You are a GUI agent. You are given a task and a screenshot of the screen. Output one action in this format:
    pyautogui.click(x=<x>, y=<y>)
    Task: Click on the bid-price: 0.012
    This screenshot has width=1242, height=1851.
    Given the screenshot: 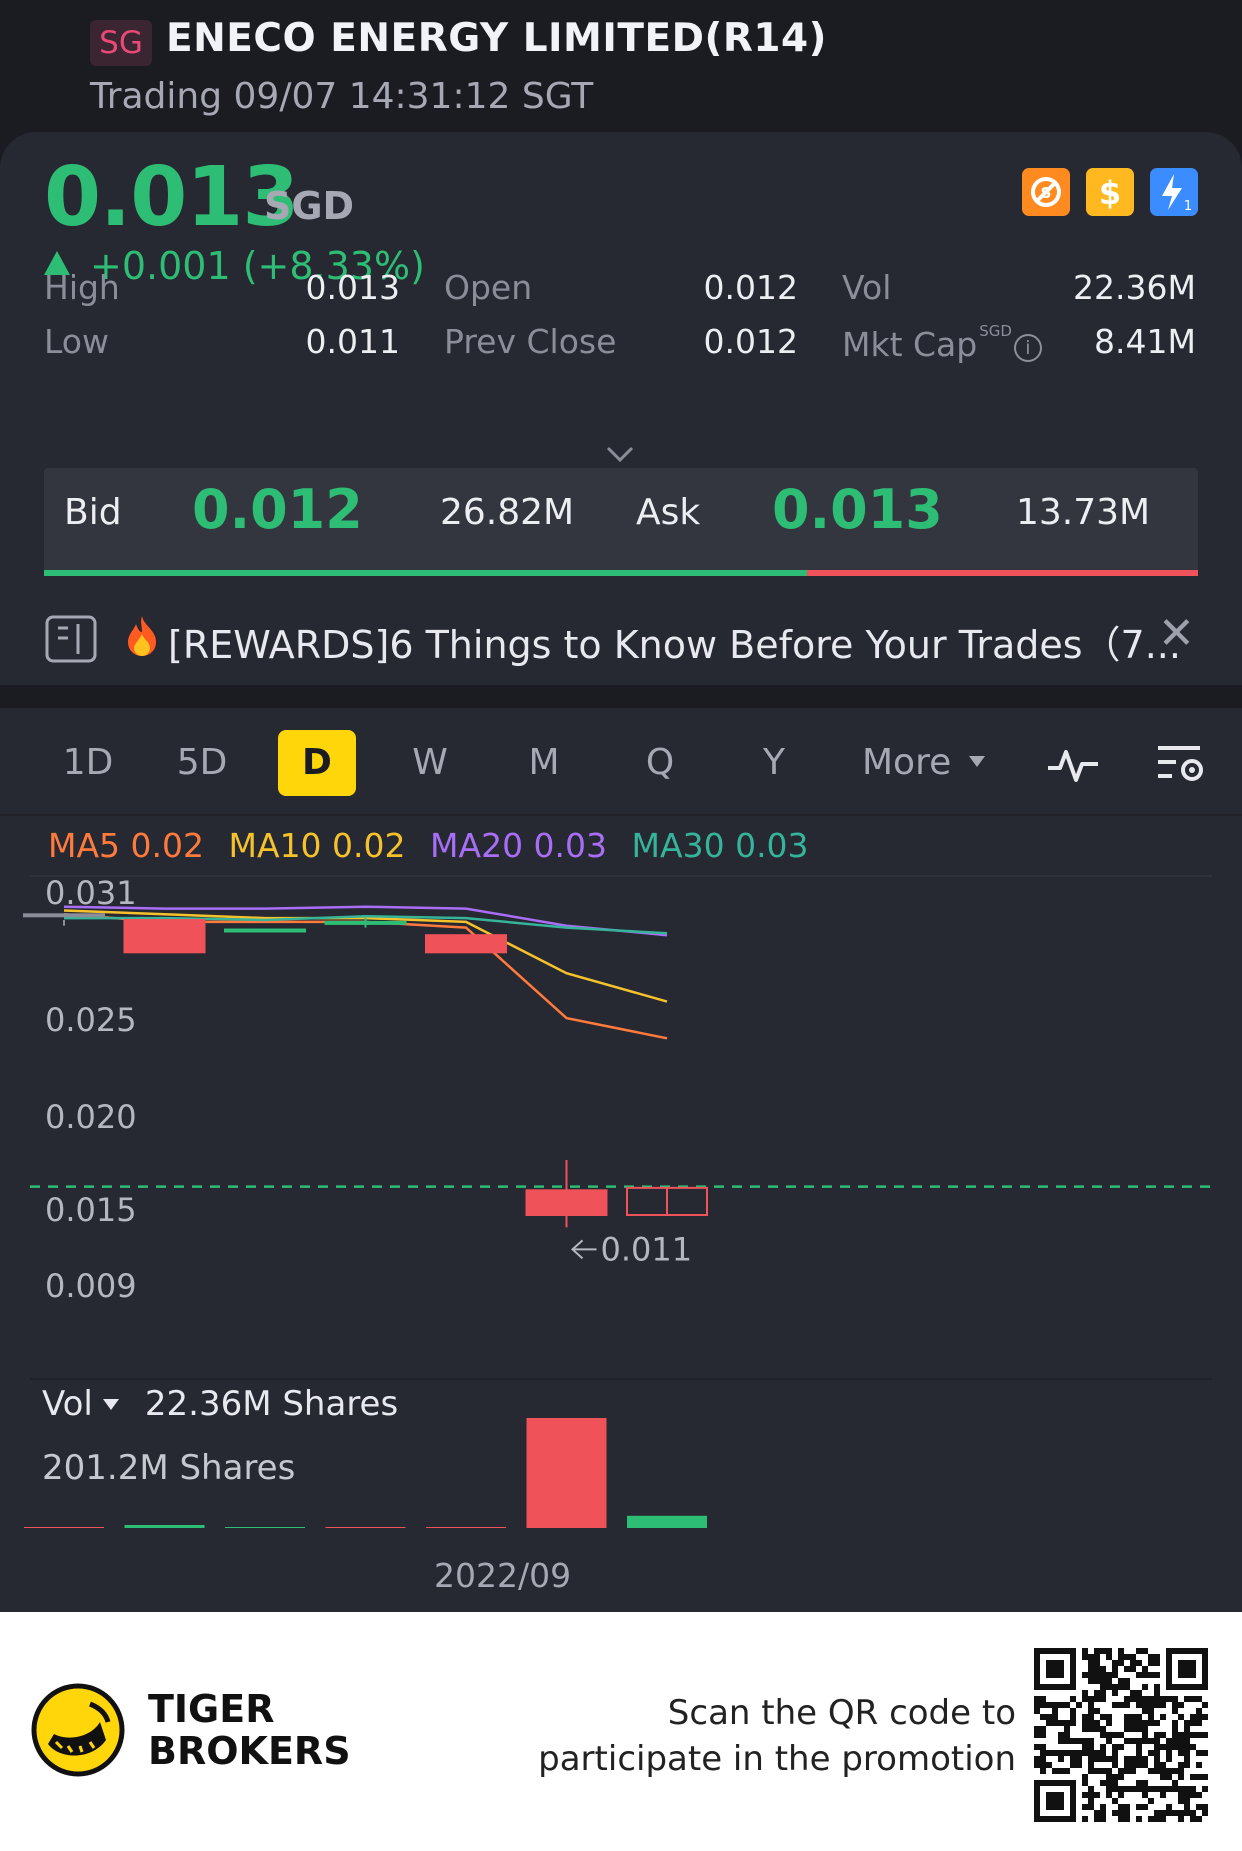 What is the action you would take?
    pyautogui.click(x=277, y=509)
    